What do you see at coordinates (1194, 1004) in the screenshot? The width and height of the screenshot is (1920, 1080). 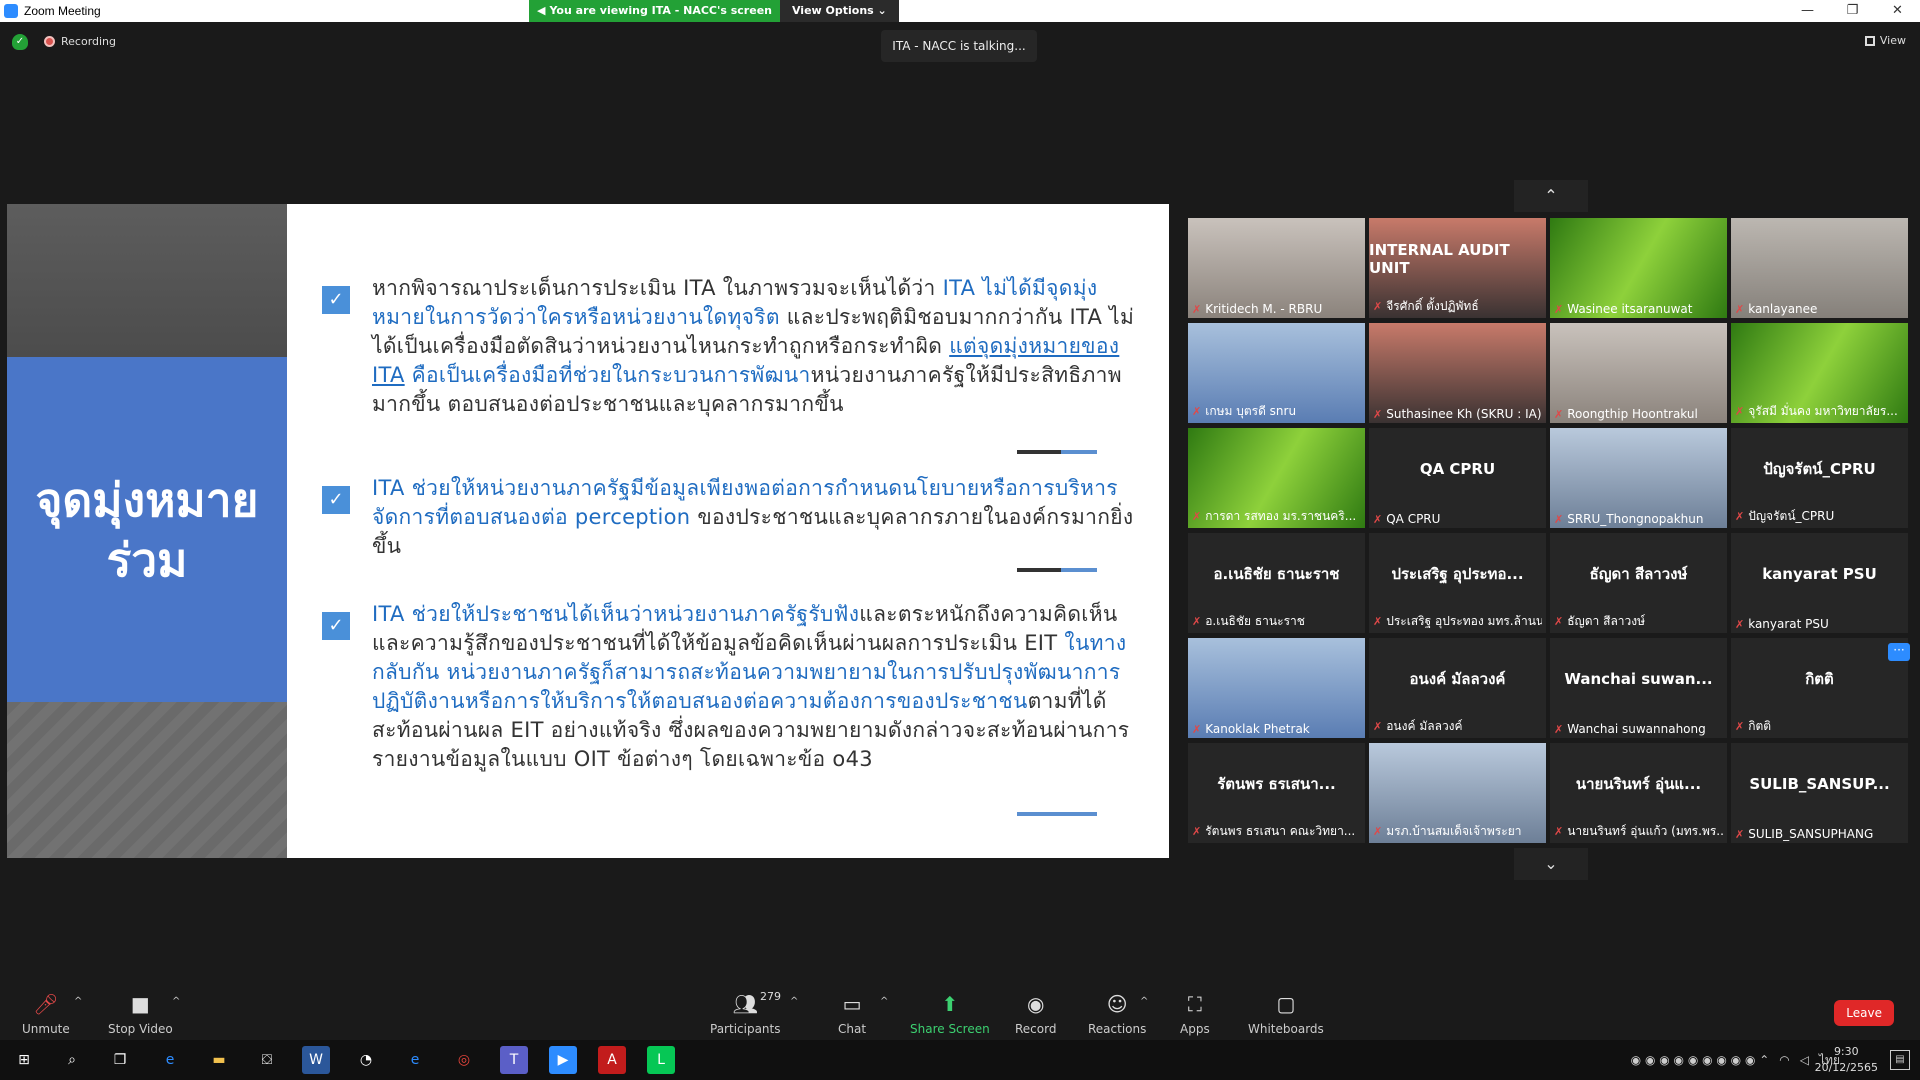 I see `apps-icon: ⛶` at bounding box center [1194, 1004].